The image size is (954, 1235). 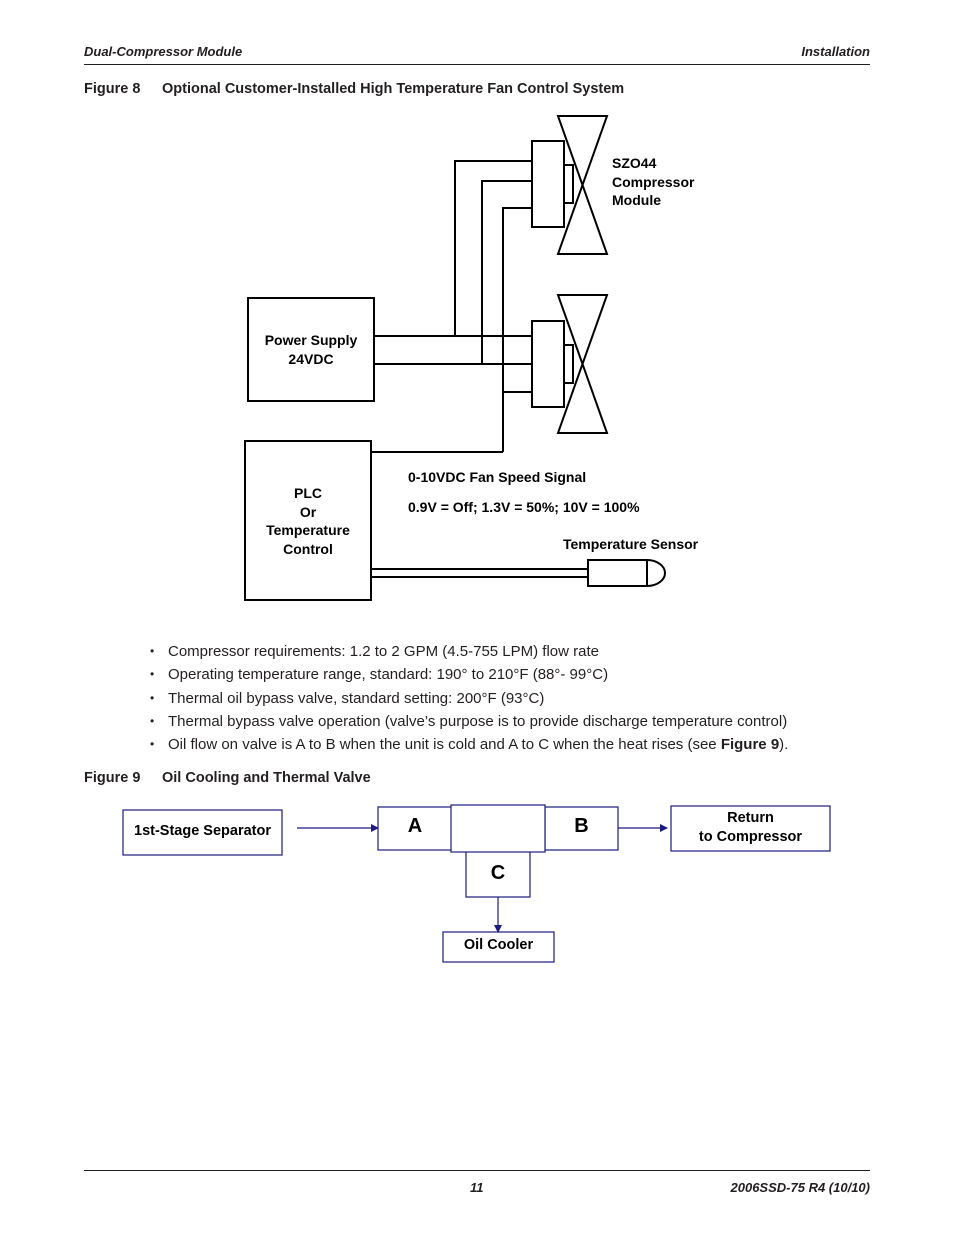 I want to click on port-c-label: C, so click(x=498, y=873).